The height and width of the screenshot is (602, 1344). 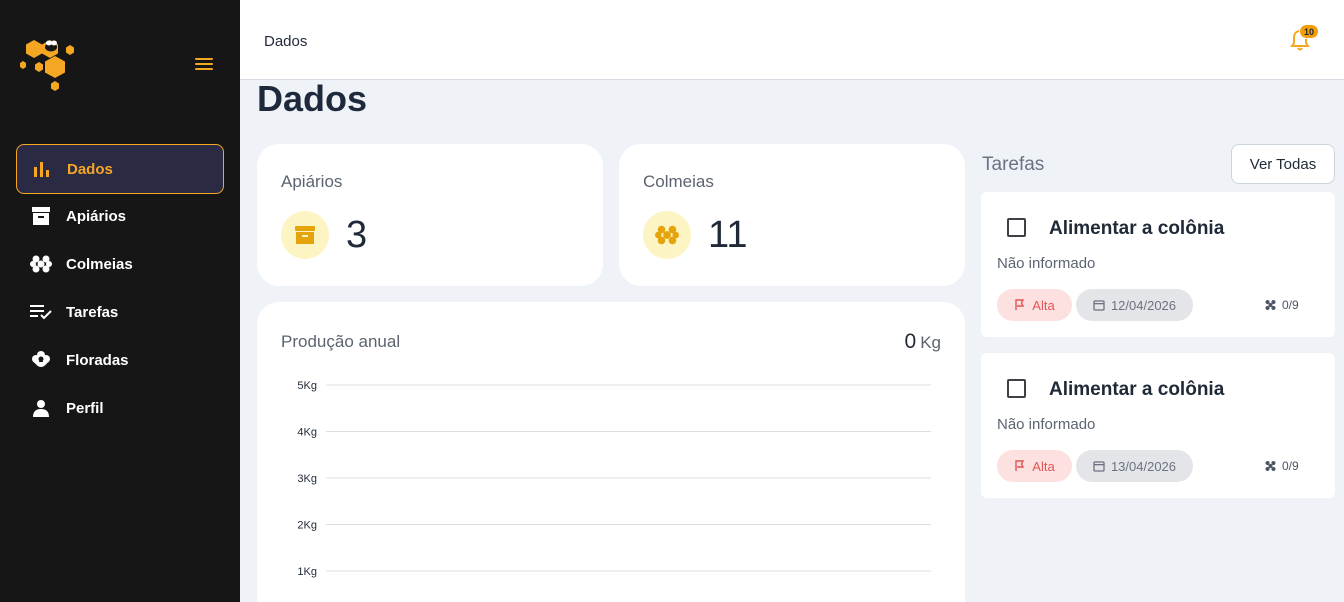 What do you see at coordinates (1013, 164) in the screenshot?
I see `tasks-title: Tarefas` at bounding box center [1013, 164].